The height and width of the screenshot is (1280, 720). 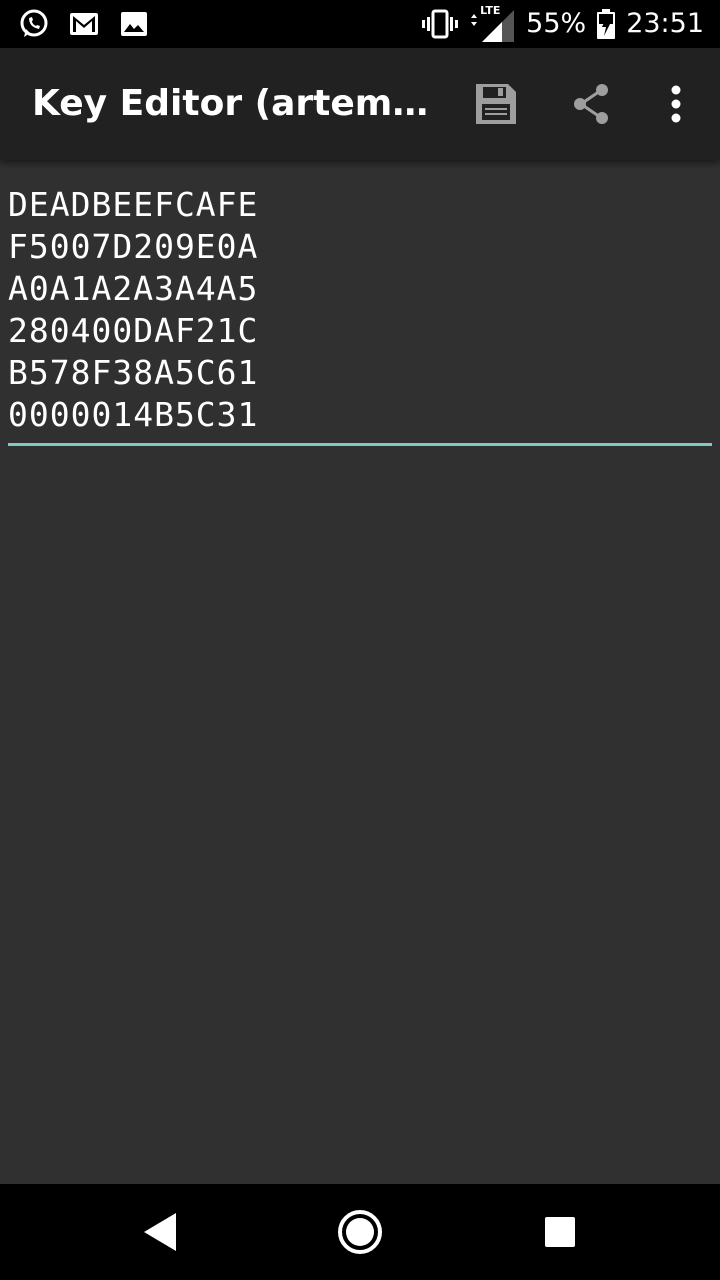 I want to click on lte-signal-icon: LTE, so click(x=492, y=23).